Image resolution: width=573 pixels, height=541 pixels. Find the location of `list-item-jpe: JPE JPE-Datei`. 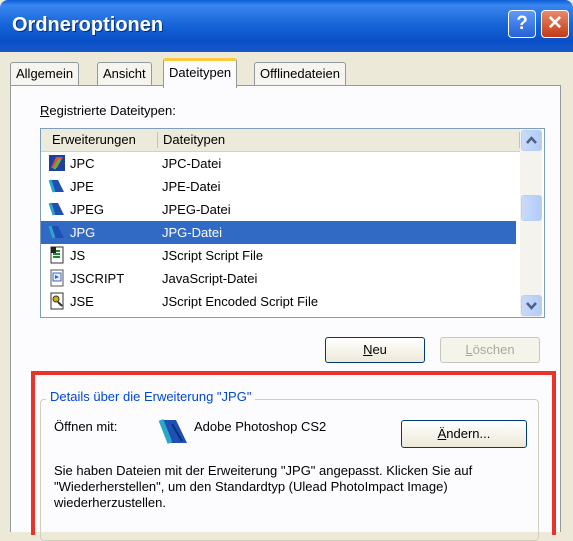

list-item-jpe: JPE JPE-Datei is located at coordinates (278, 186).